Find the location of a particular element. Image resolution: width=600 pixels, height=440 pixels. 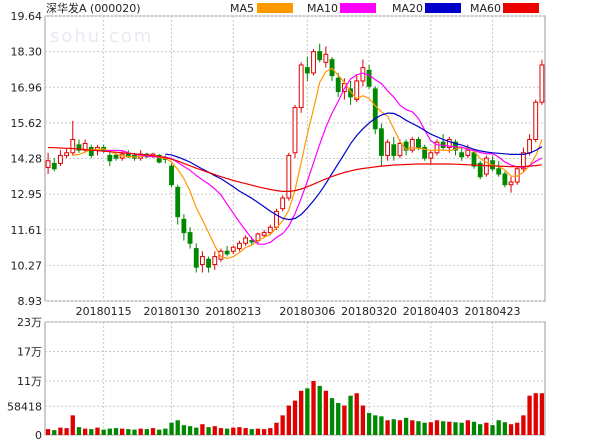

legend-label: MA5 is located at coordinates (242, 8).